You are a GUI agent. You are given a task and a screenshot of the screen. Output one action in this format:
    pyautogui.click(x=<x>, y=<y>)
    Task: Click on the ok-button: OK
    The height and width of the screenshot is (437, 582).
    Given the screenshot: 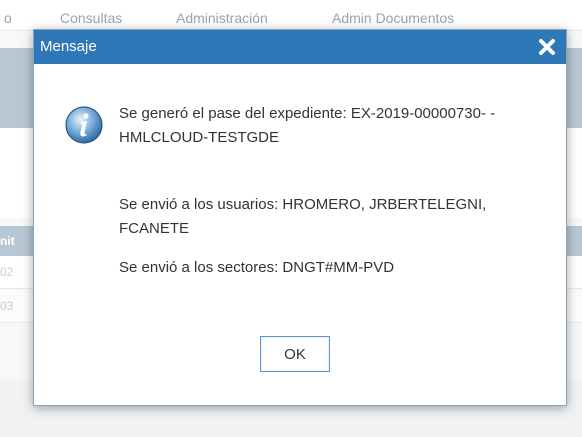 What is the action you would take?
    pyautogui.click(x=295, y=354)
    